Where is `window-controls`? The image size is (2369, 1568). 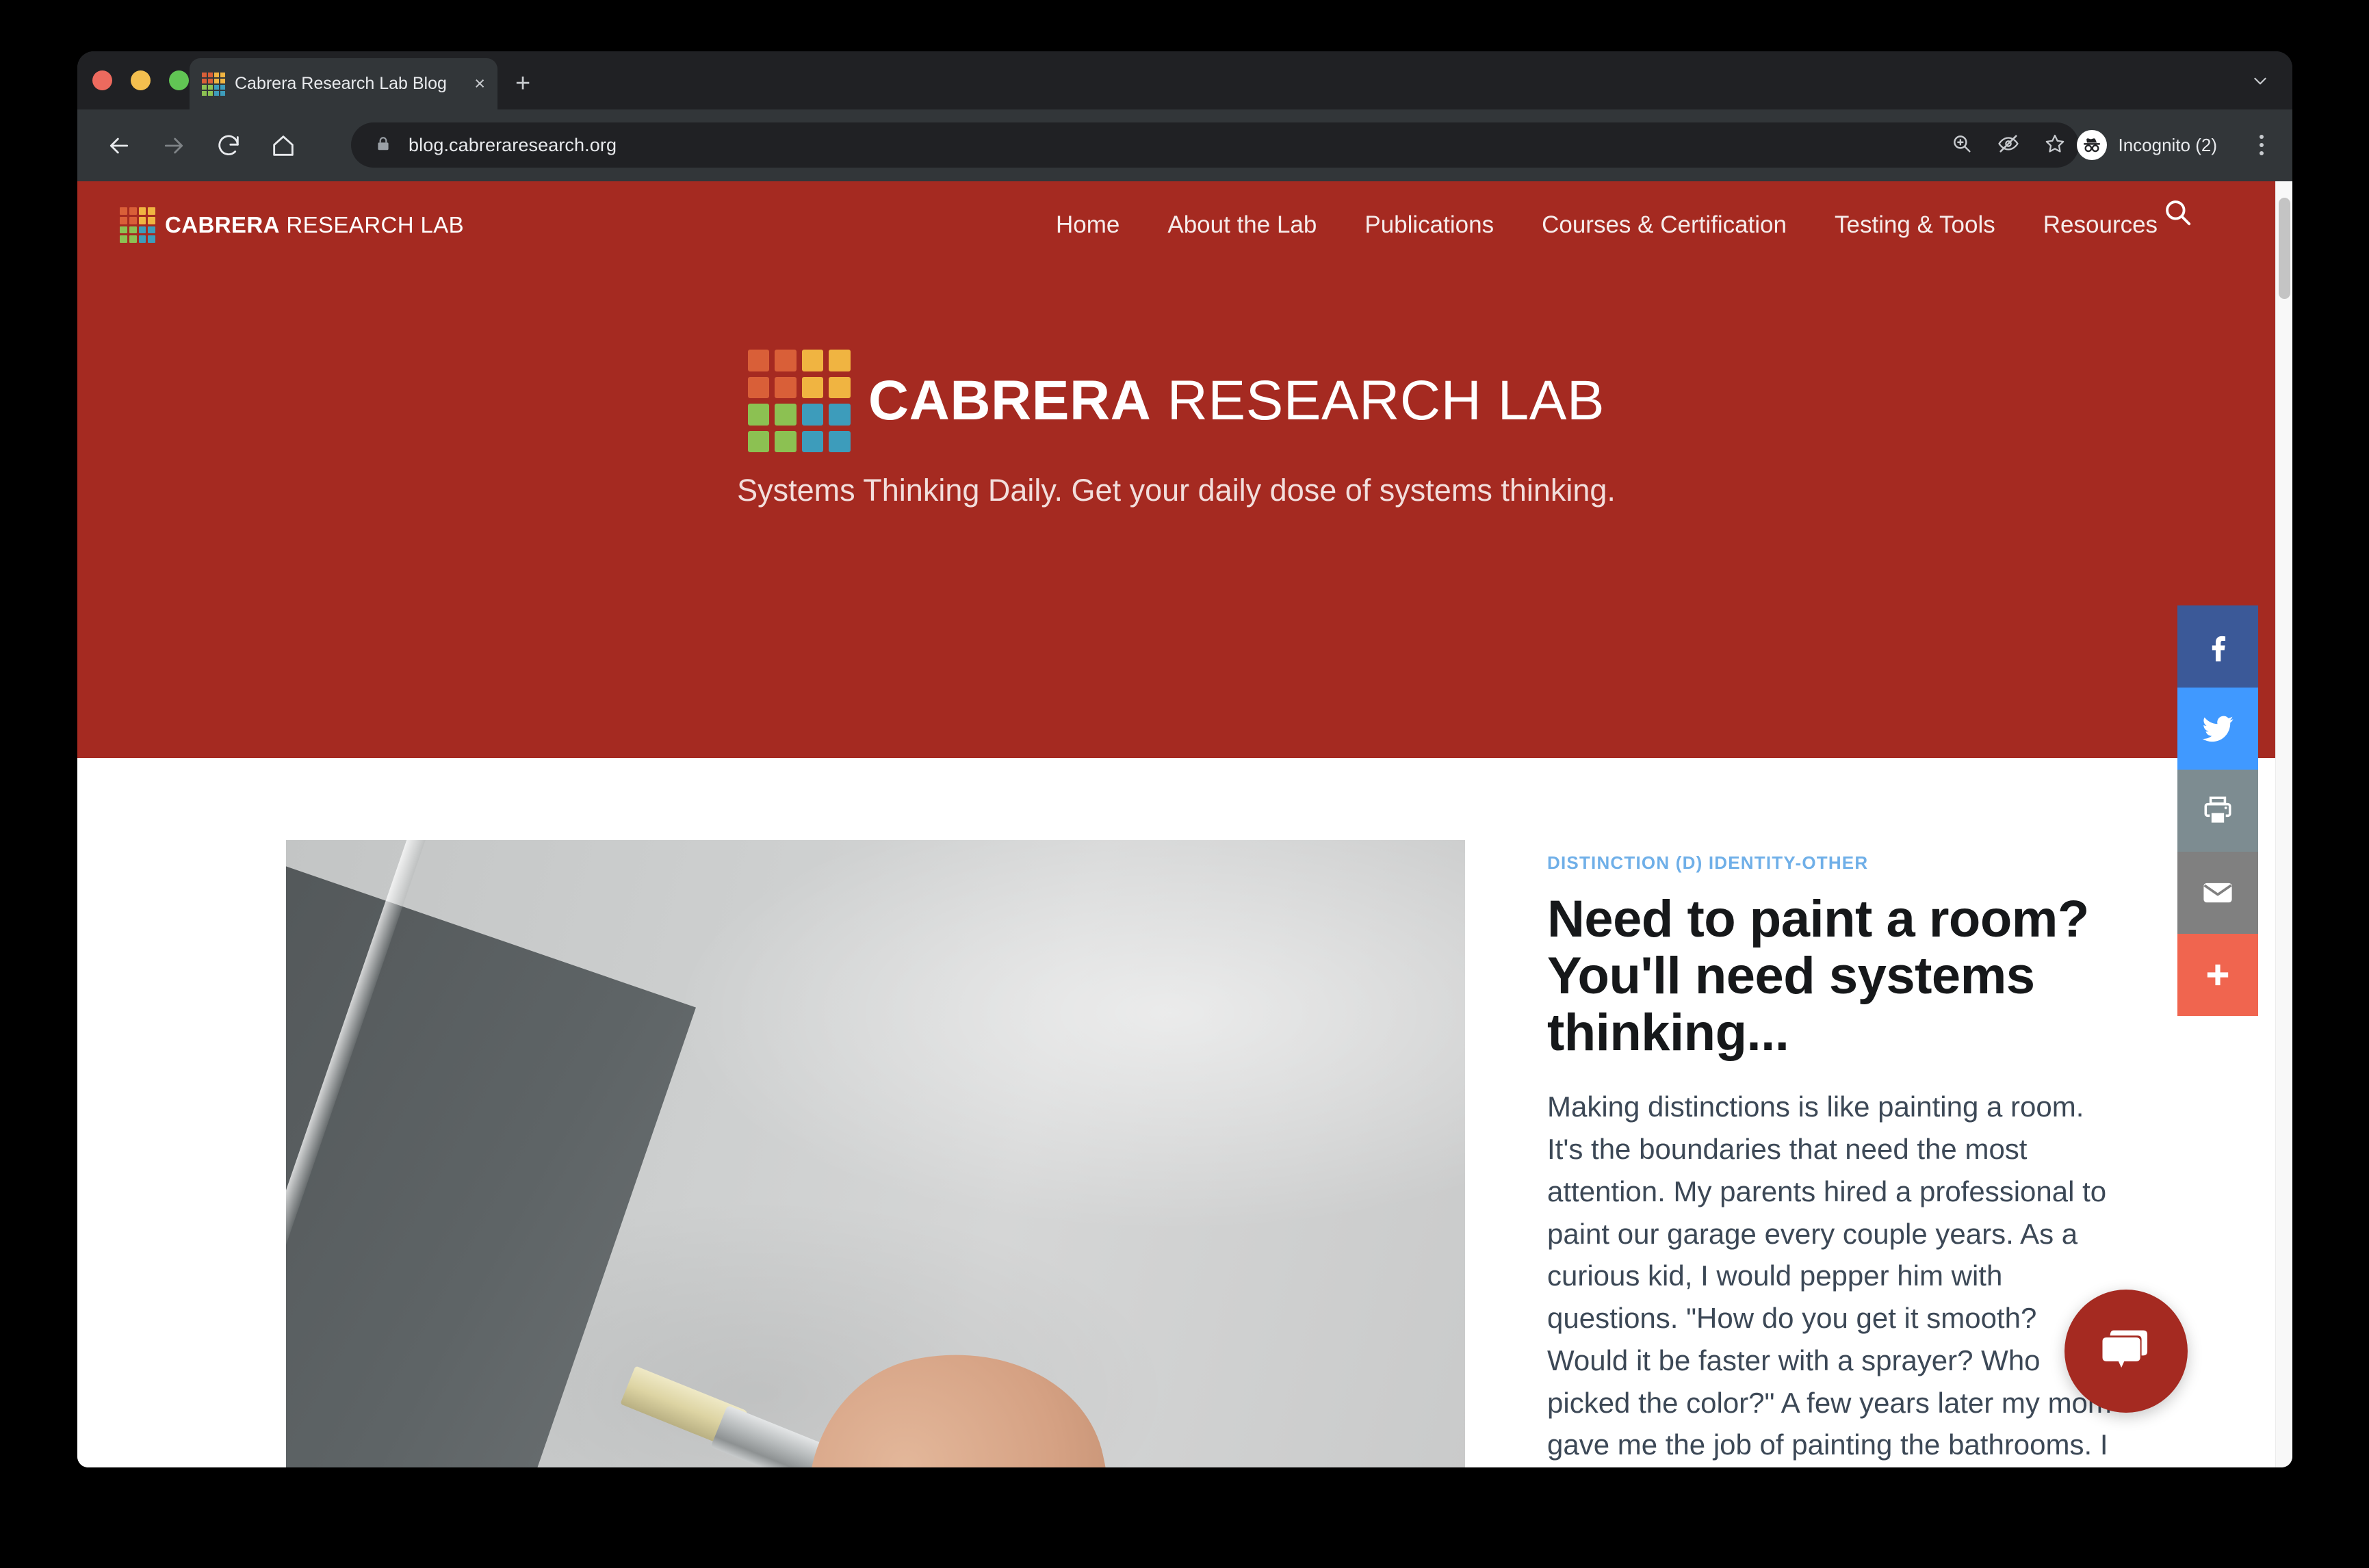 window-controls is located at coordinates (140, 80).